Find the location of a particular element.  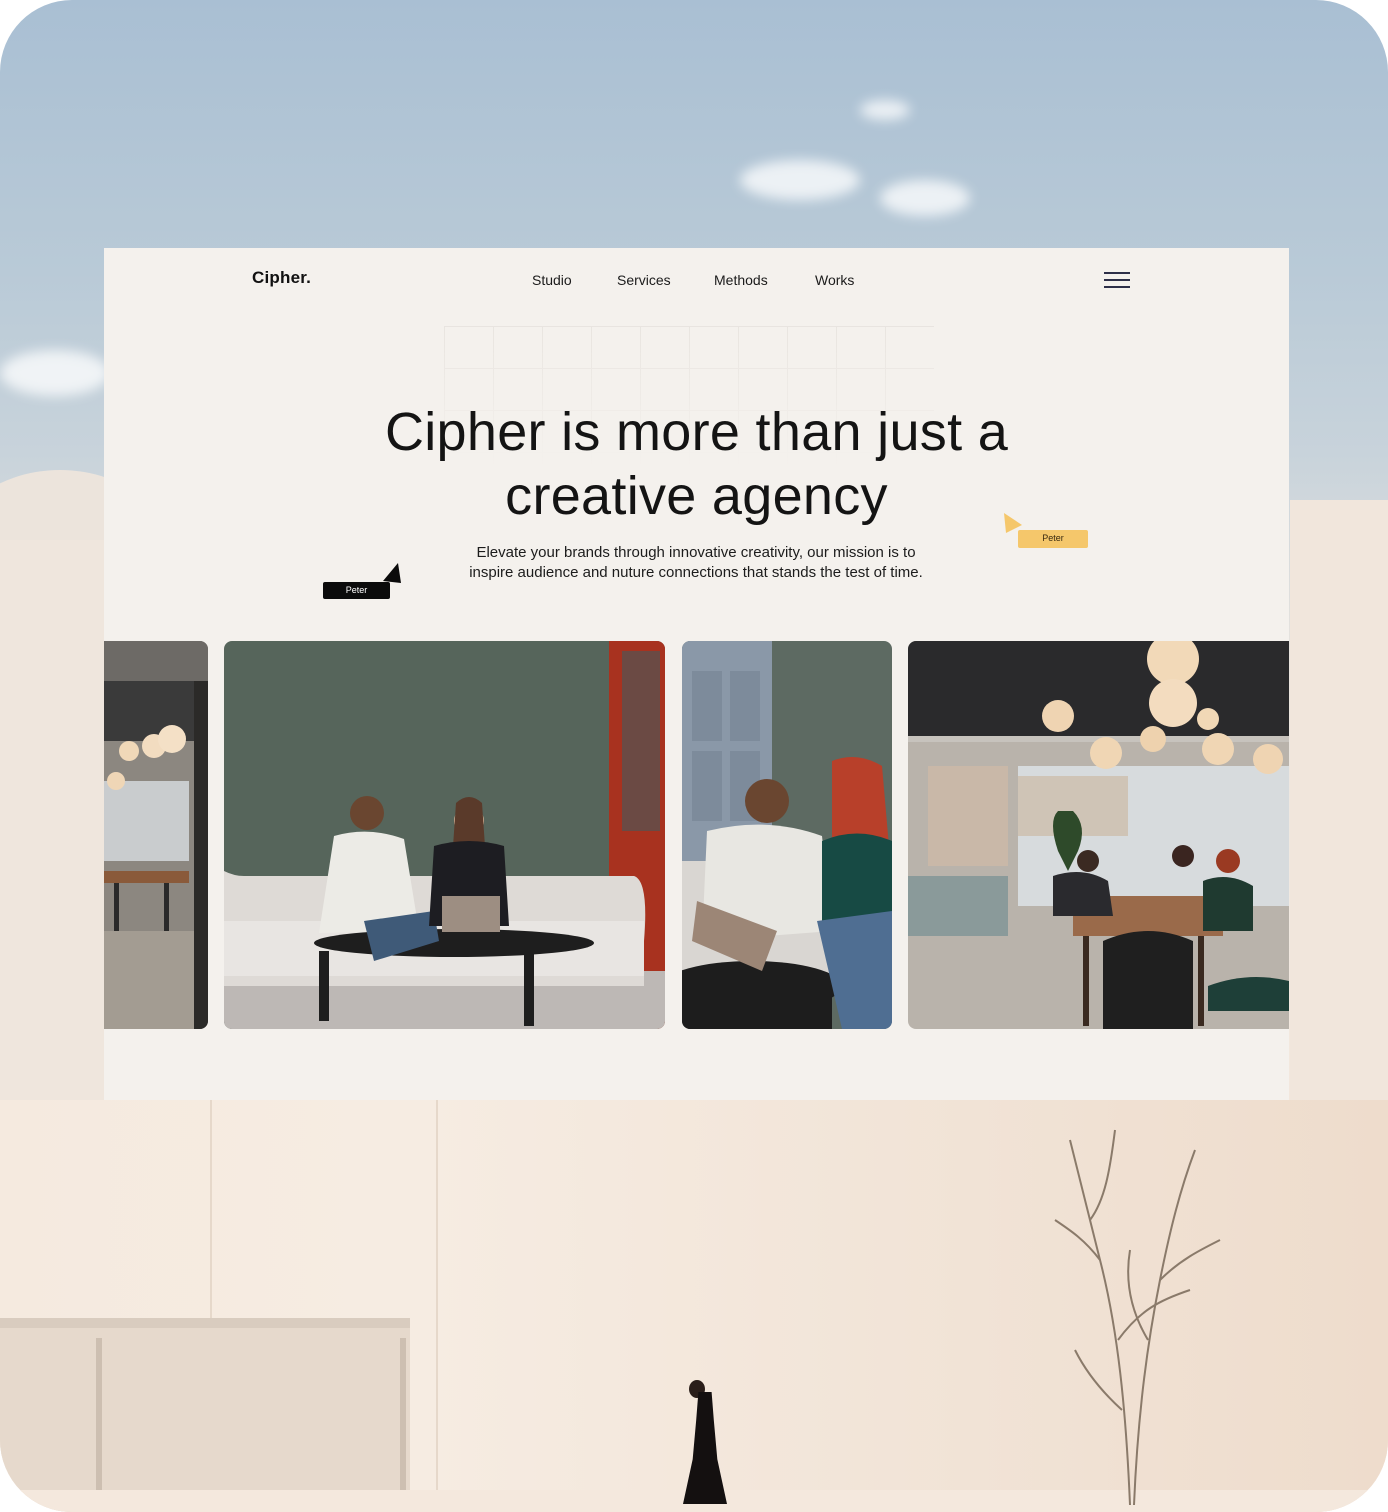

headline-line-1: Cipher is more than just a is located at coordinates (696, 432).